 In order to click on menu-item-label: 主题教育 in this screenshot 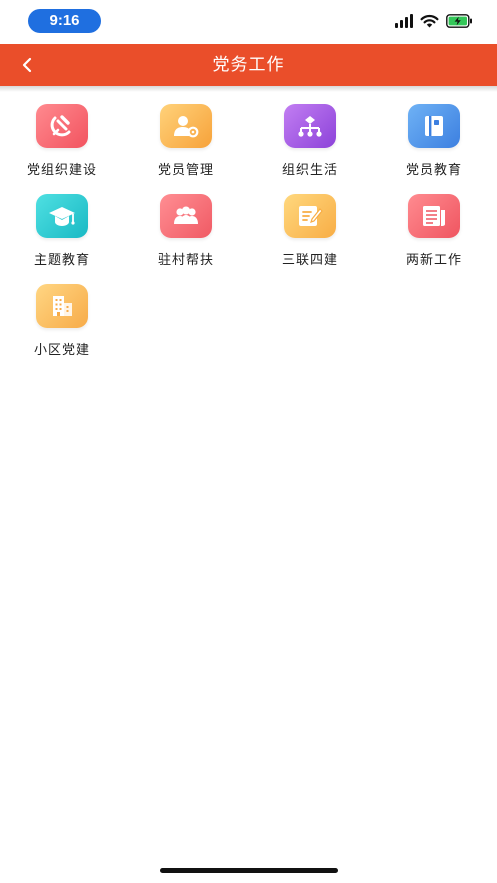, I will do `click(61, 260)`.